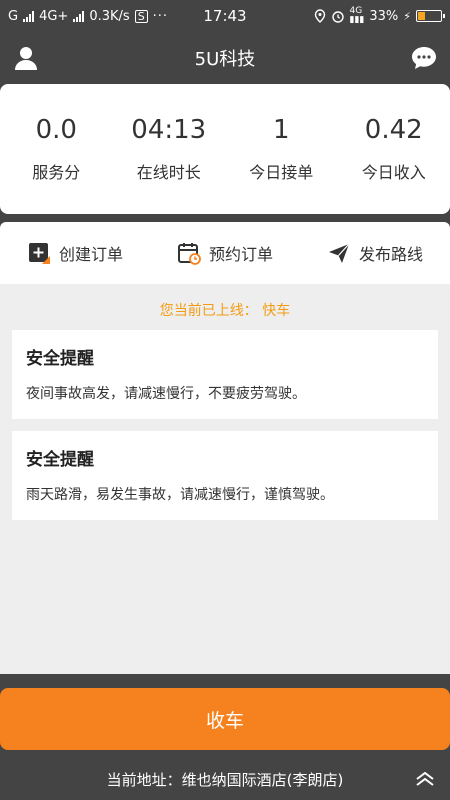 The image size is (450, 800). What do you see at coordinates (225, 374) in the screenshot?
I see `notice-card: 安全提醒 夜间事故高发，请减速慢行，不要疲劳驾驶。` at bounding box center [225, 374].